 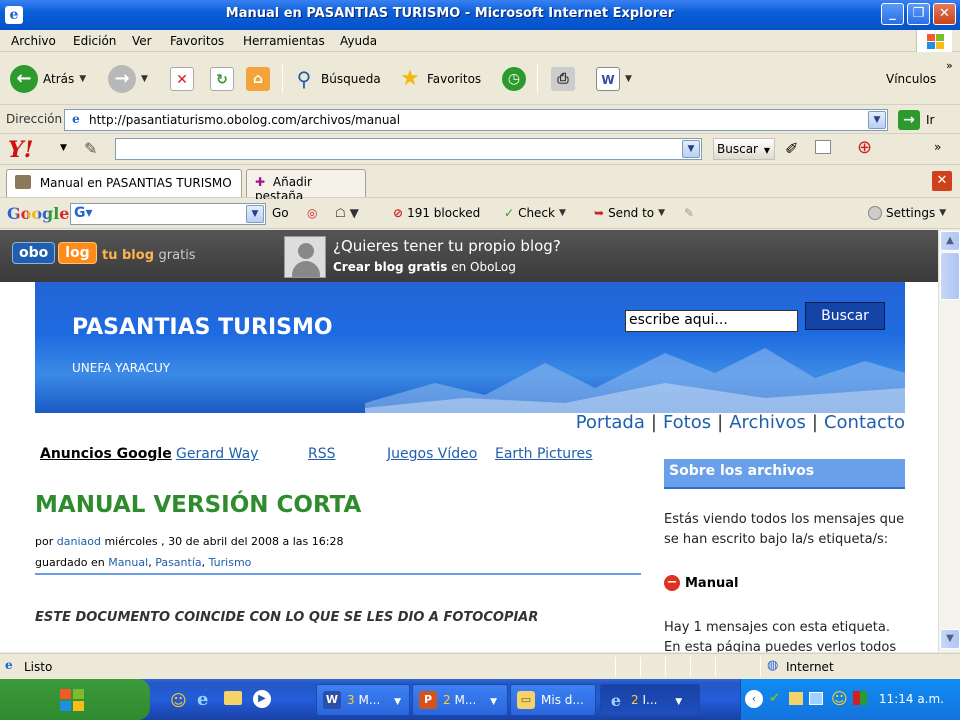 What do you see at coordinates (63, 148) in the screenshot?
I see `yahoo-dropdown-icon: ▼` at bounding box center [63, 148].